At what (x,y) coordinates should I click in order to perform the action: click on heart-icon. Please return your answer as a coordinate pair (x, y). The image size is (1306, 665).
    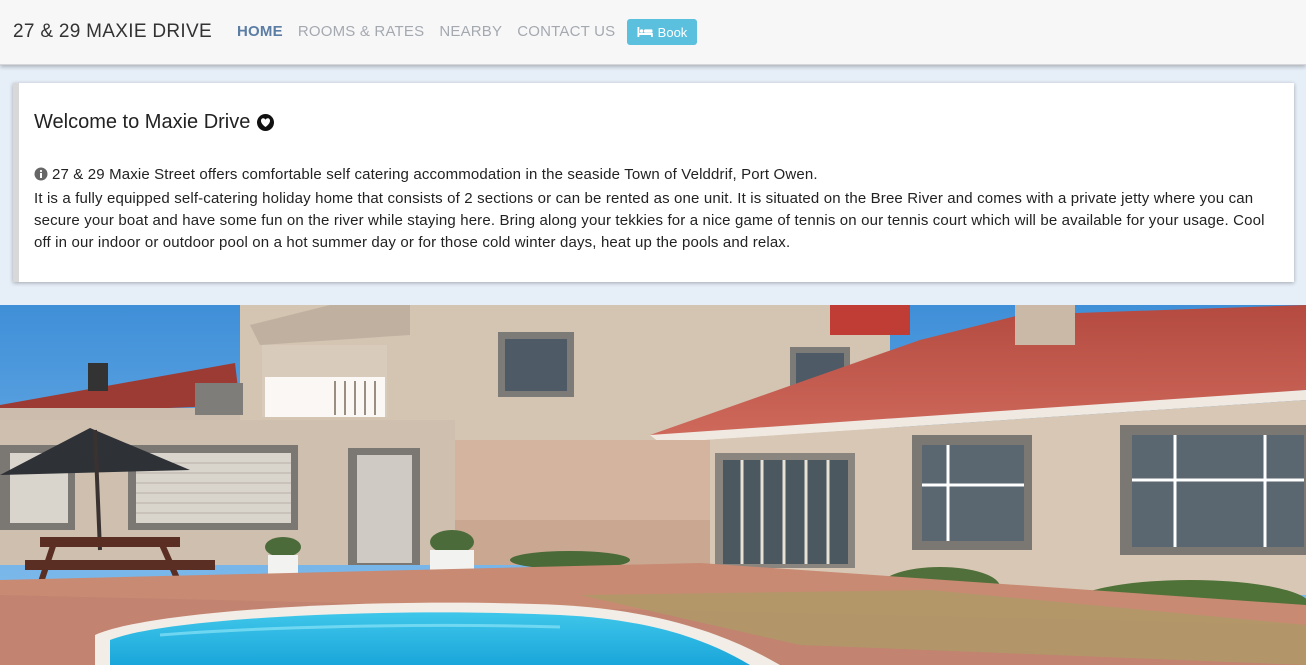
    Looking at the image, I should click on (266, 122).